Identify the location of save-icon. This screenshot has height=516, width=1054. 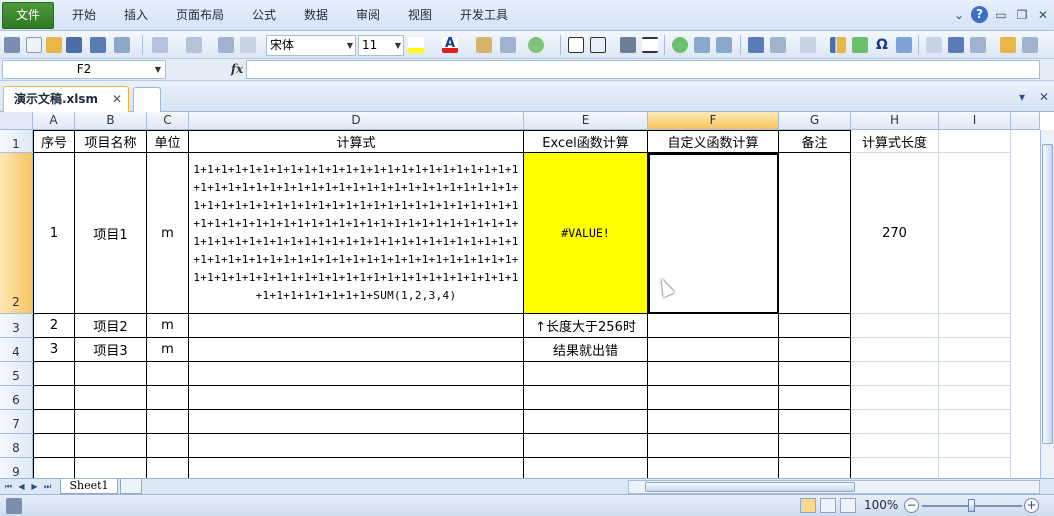
(74, 45).